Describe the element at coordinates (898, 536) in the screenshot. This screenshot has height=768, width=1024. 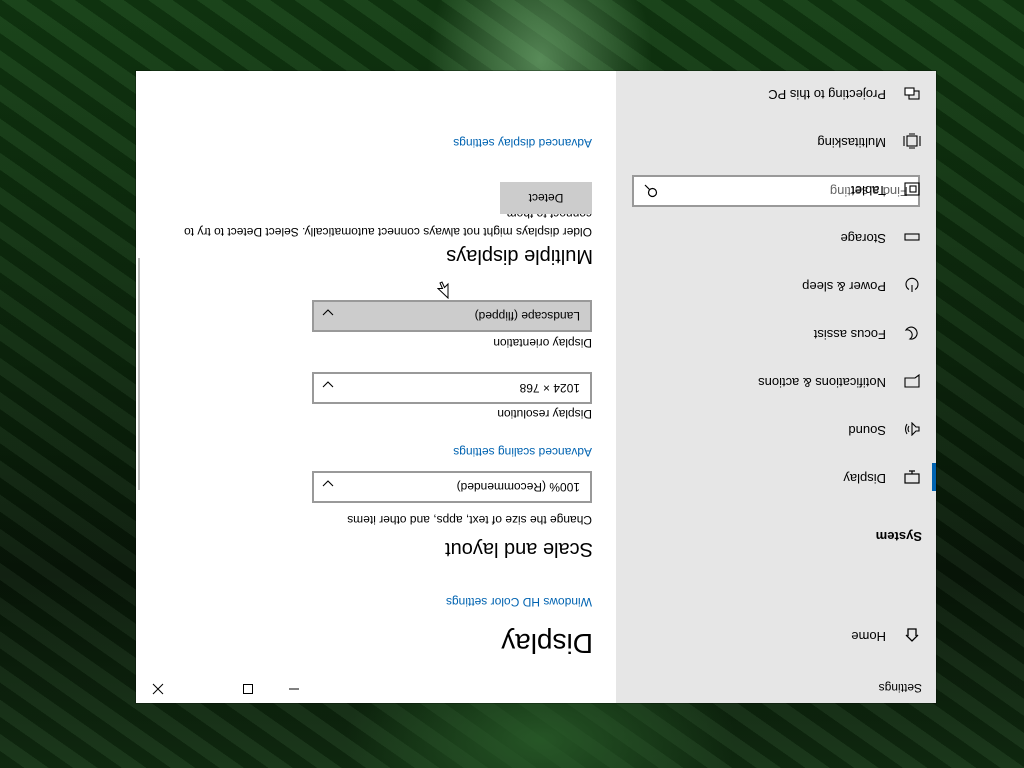
I see `section-header-system: System` at that location.